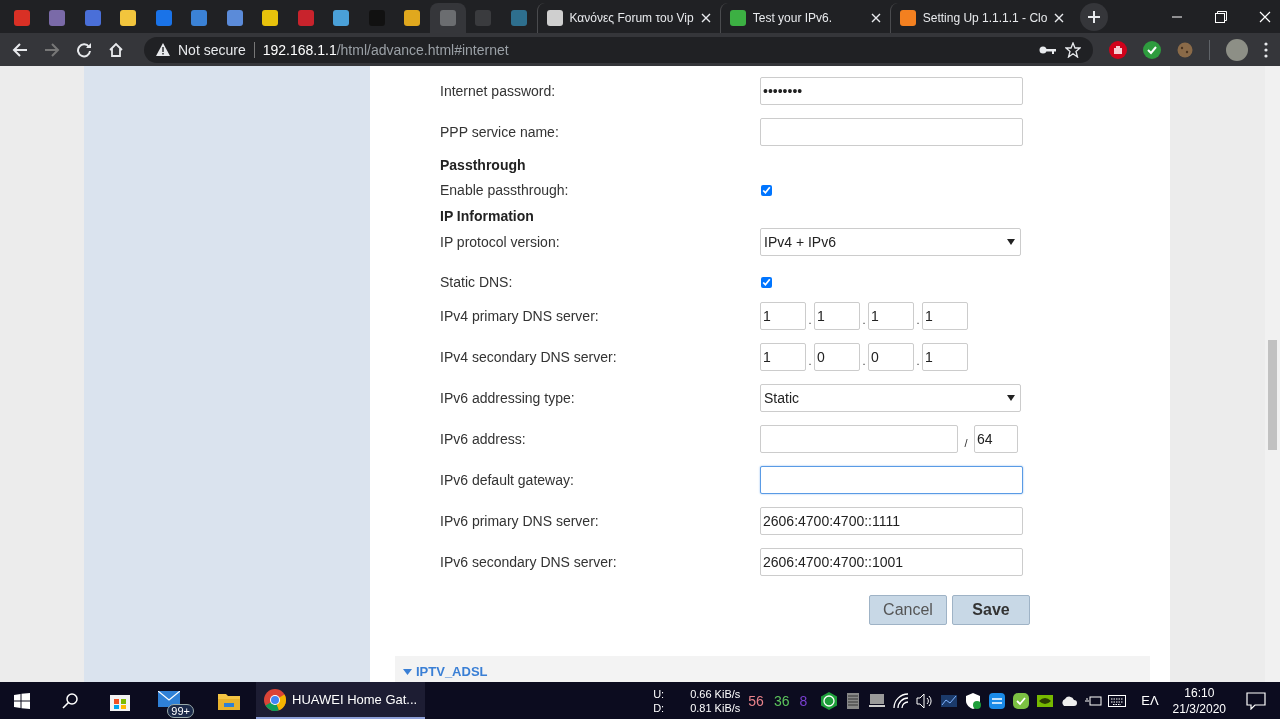 This screenshot has height=719, width=1280. Describe the element at coordinates (973, 700) in the screenshot. I see `shield-icon` at that location.